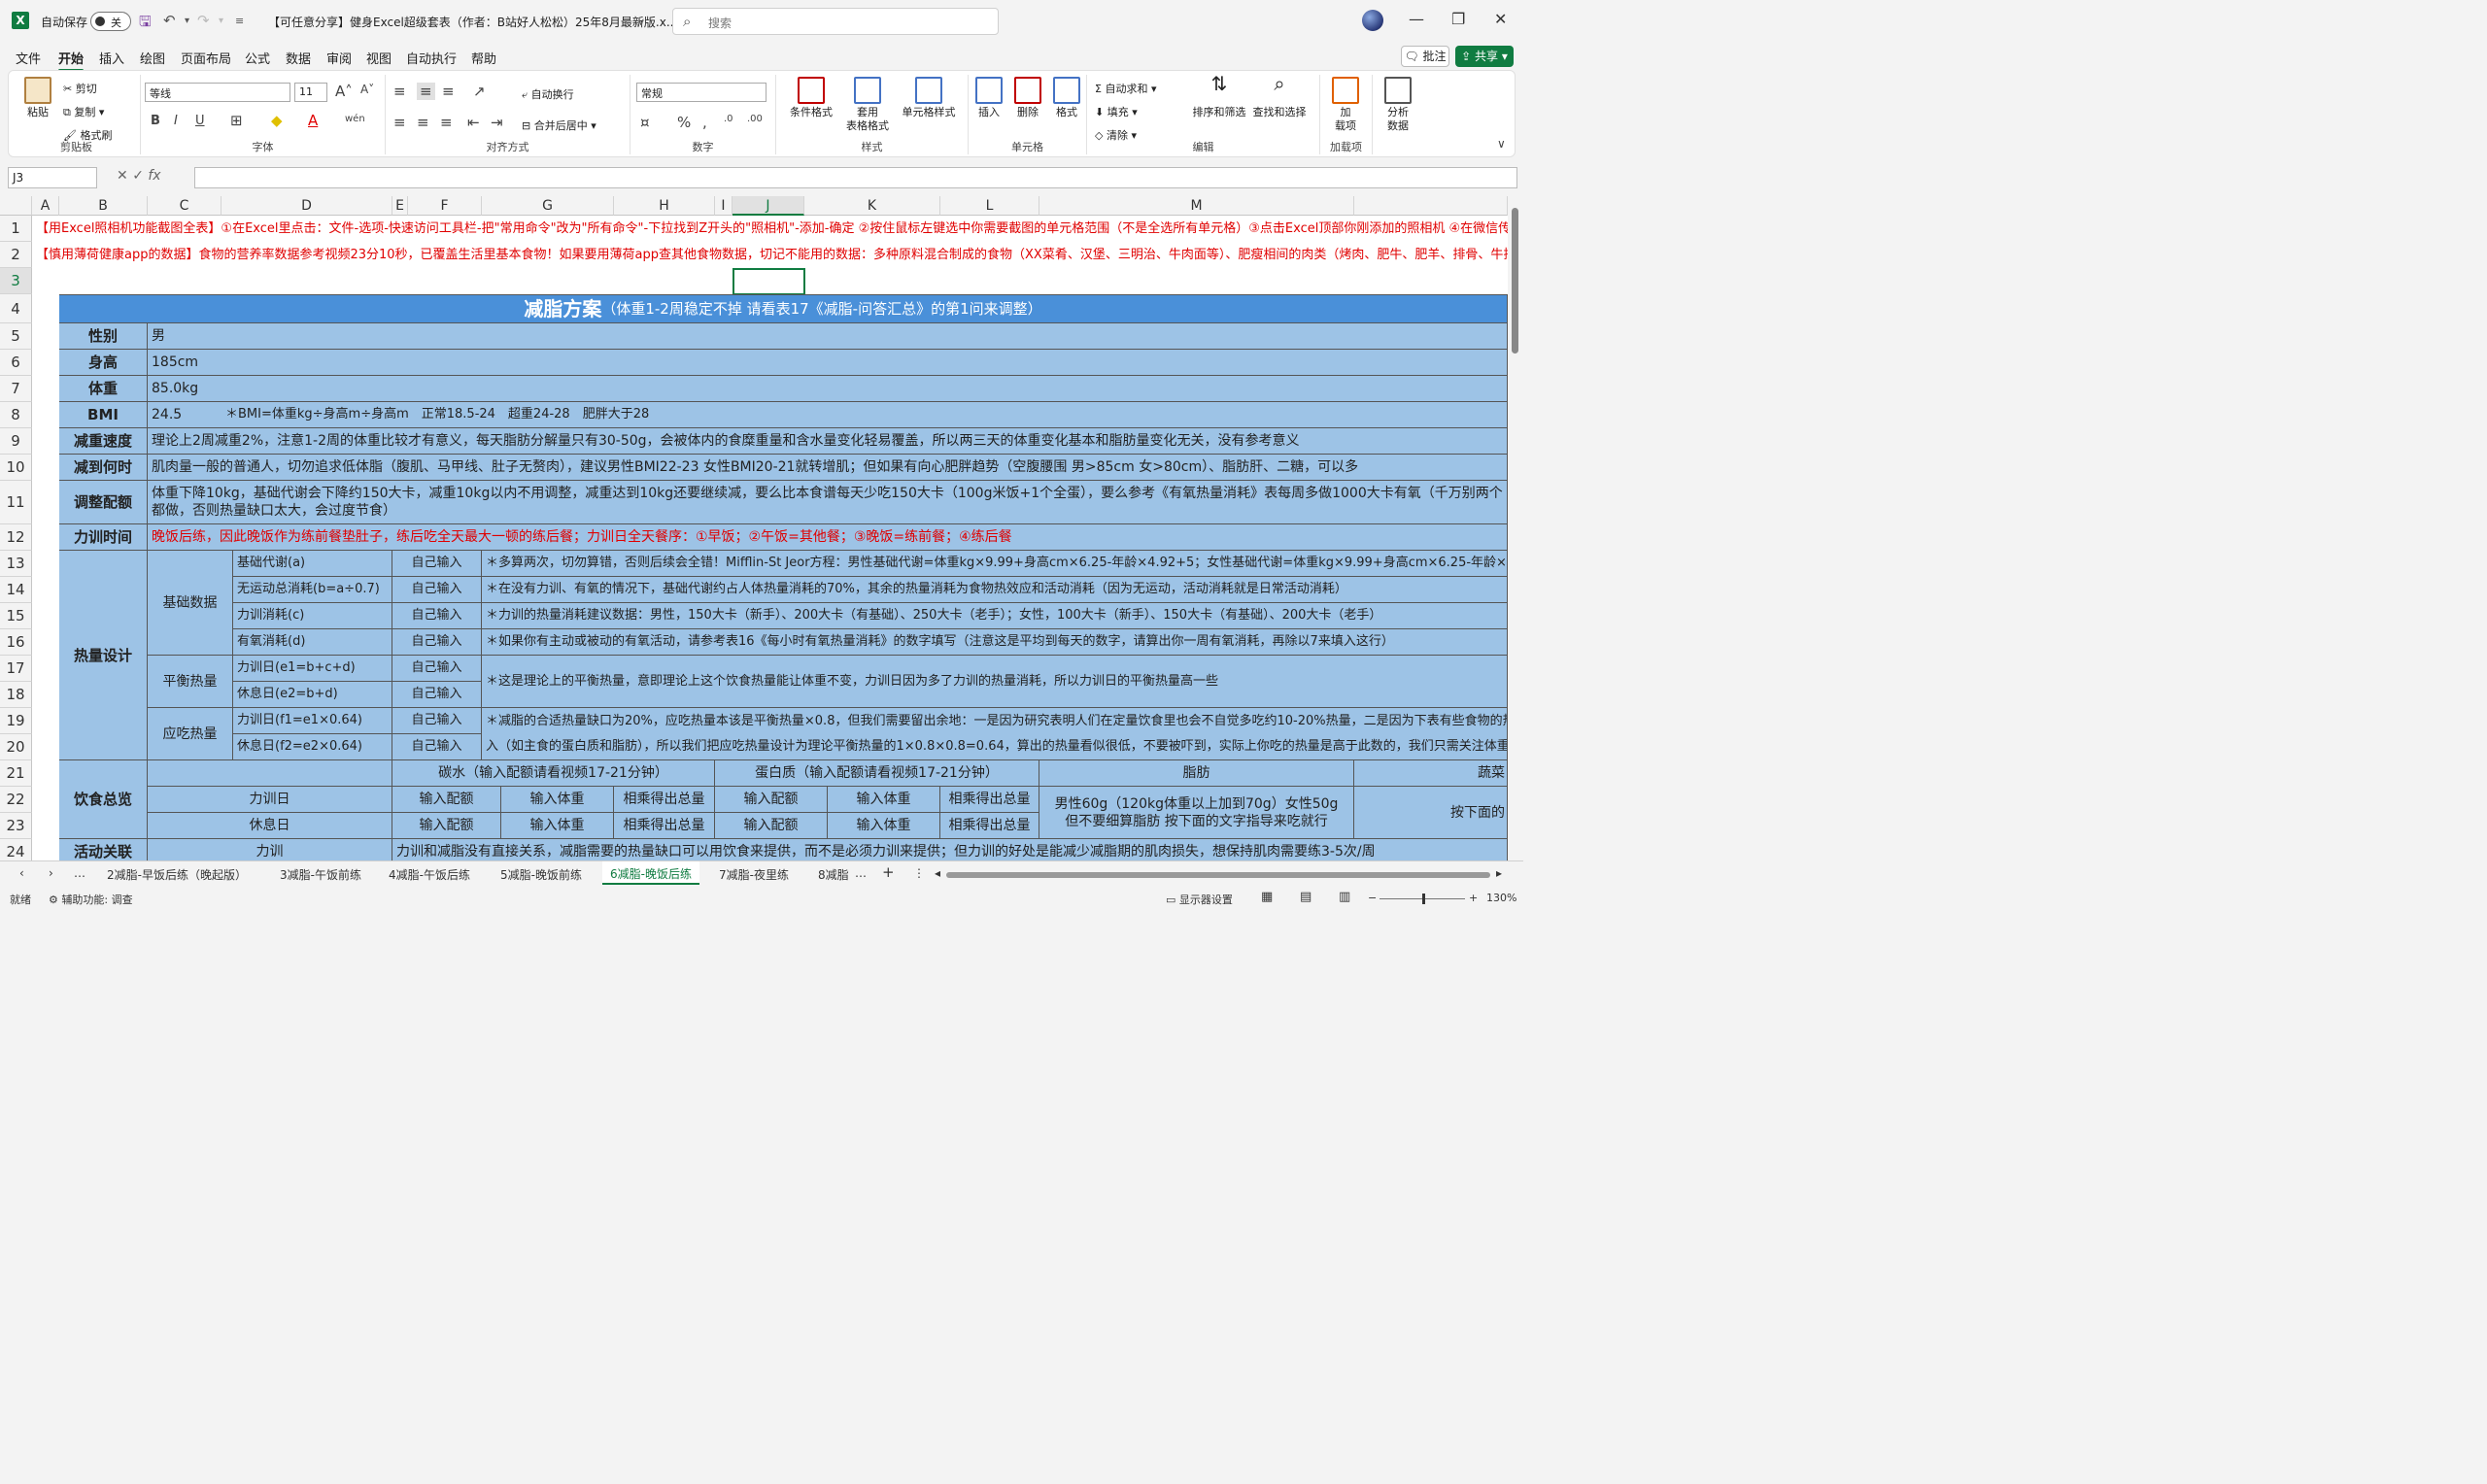 Image resolution: width=2487 pixels, height=1484 pixels. Describe the element at coordinates (16, 564) in the screenshot. I see `row-header-13: 13` at that location.